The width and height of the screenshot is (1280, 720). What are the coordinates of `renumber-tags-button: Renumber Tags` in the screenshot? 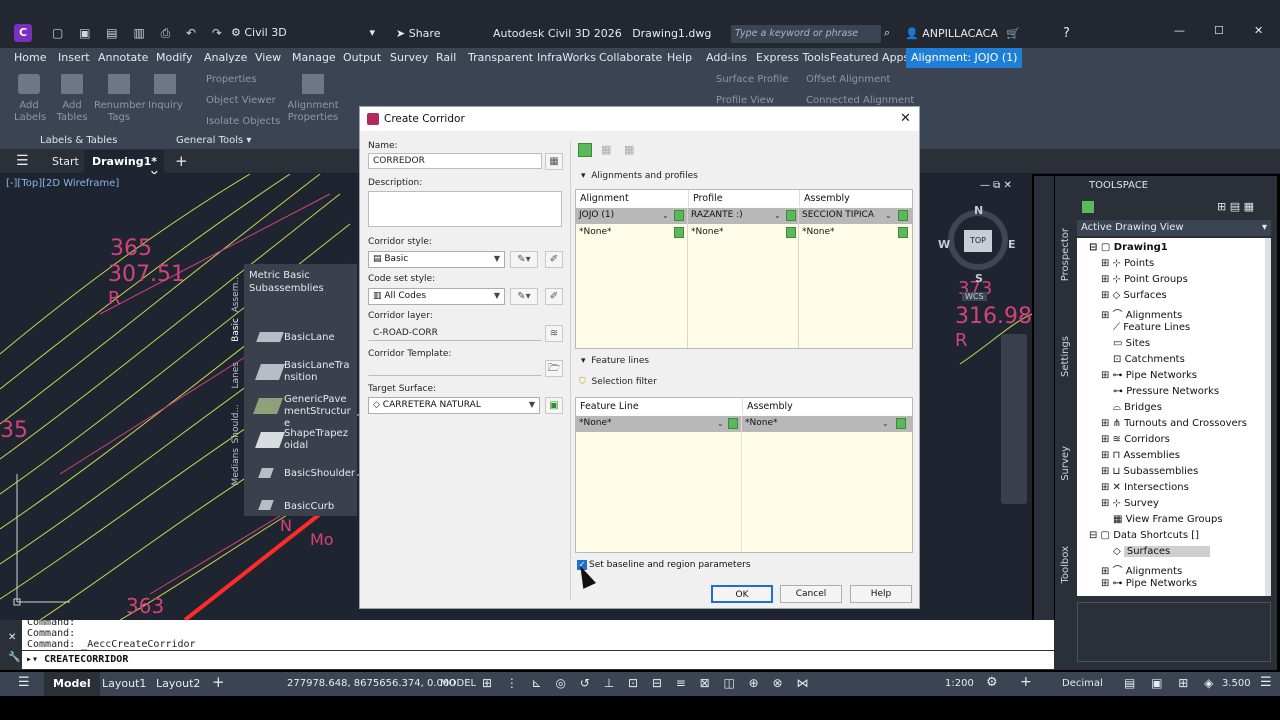 It's located at (120, 99).